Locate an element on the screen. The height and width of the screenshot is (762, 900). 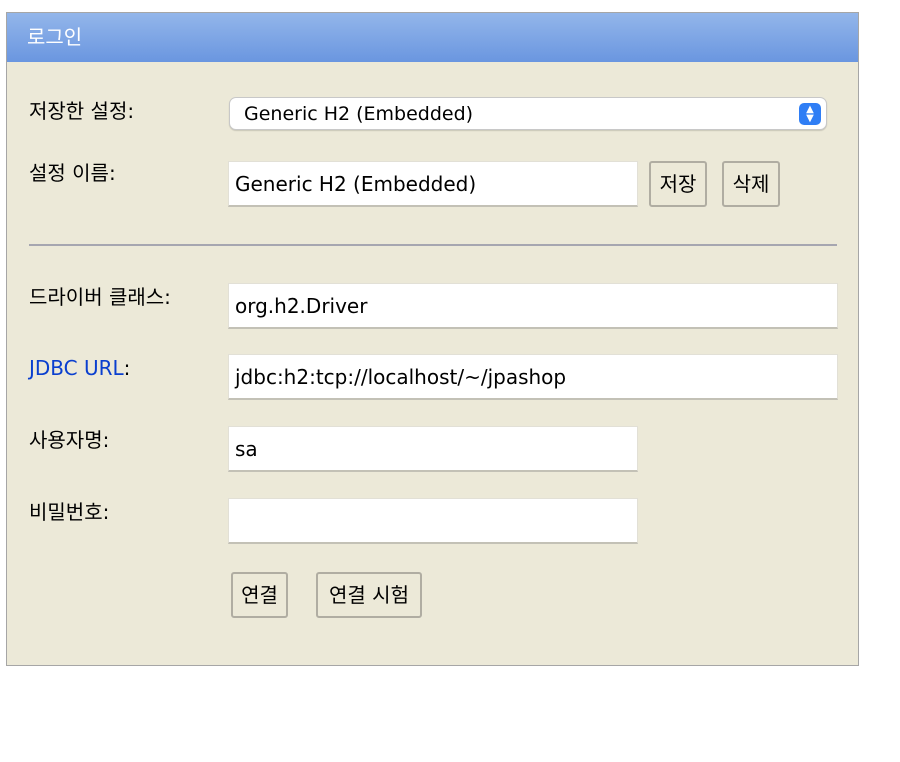
test-connection-button: 연결 시험 is located at coordinates (369, 595).